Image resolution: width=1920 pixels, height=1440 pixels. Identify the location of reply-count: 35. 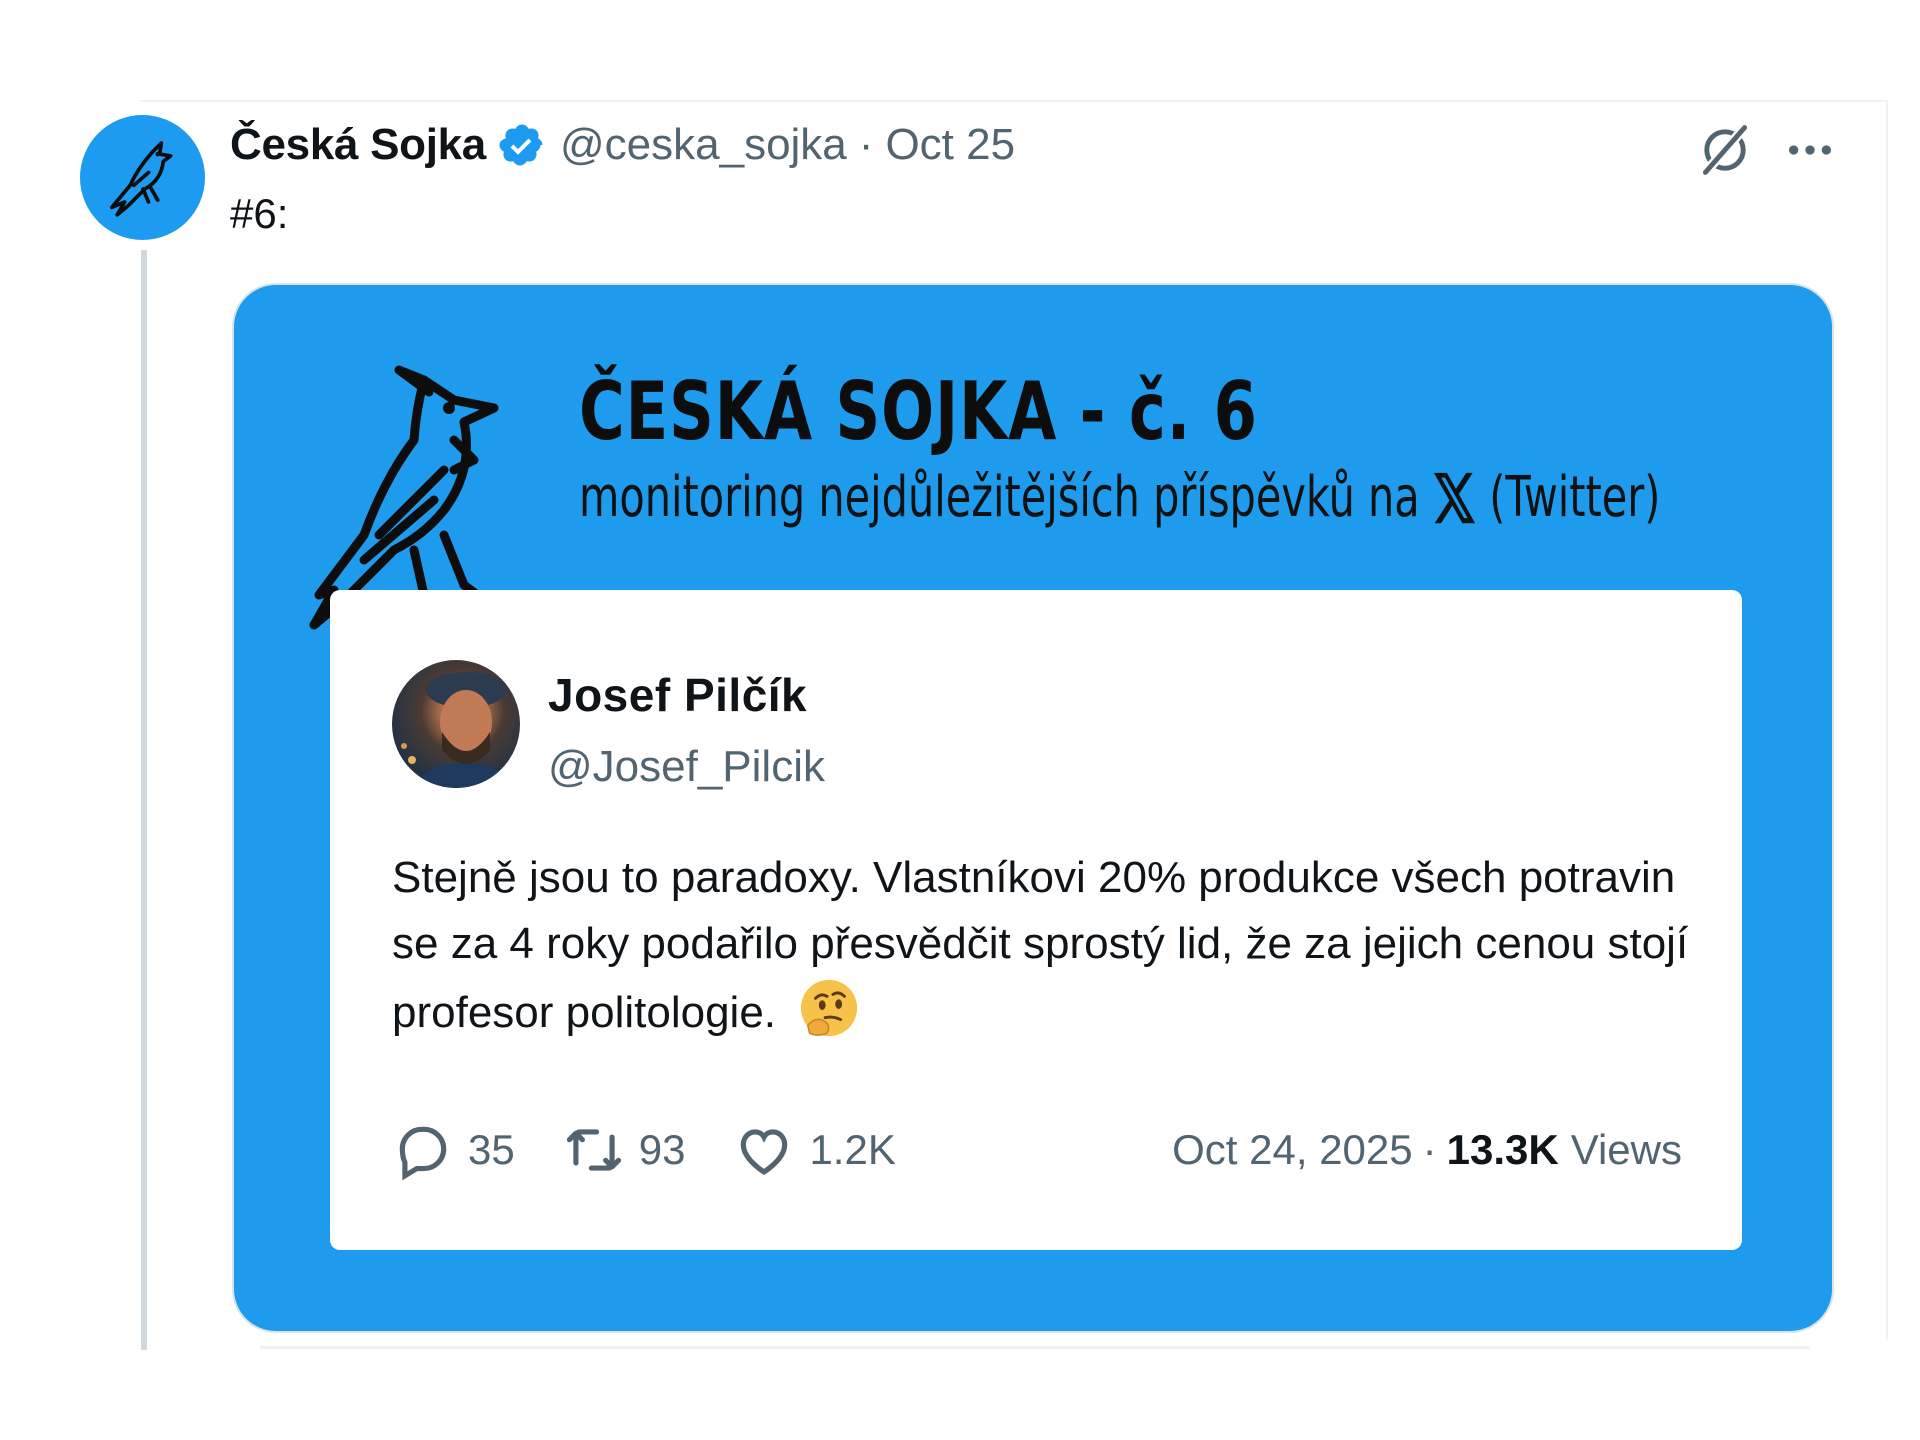
(491, 1149).